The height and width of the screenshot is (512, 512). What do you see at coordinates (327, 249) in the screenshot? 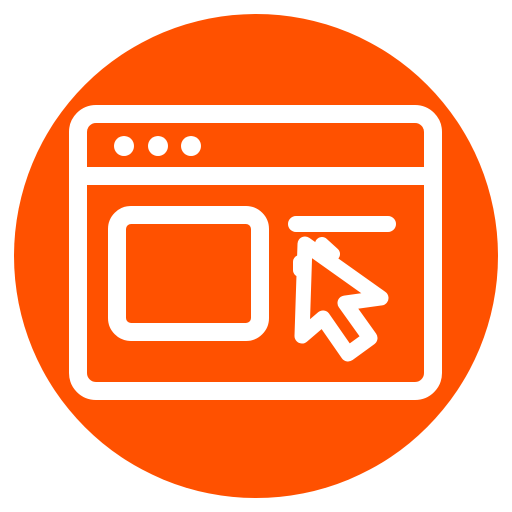
I see `click-mark-top` at bounding box center [327, 249].